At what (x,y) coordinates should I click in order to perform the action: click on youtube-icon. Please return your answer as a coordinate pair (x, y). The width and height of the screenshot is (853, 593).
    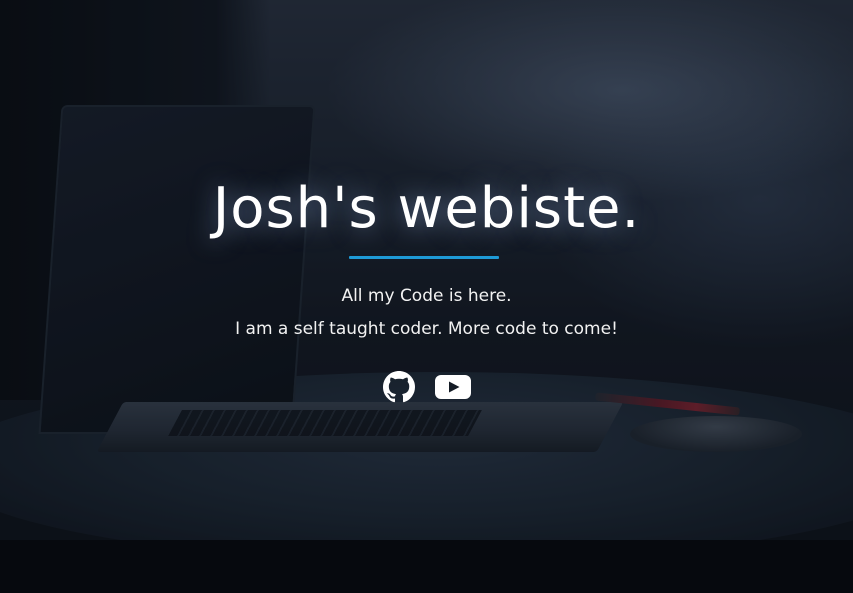
    Looking at the image, I should click on (452, 387).